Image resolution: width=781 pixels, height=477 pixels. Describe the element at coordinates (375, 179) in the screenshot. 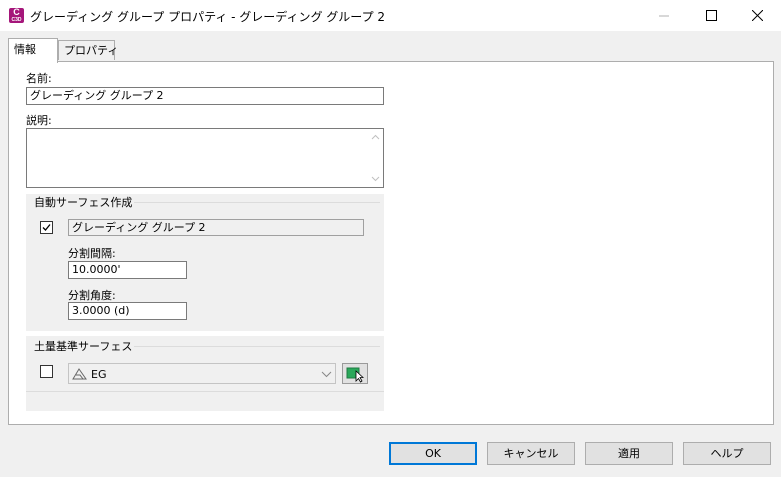

I see `scroll-down-icon` at that location.